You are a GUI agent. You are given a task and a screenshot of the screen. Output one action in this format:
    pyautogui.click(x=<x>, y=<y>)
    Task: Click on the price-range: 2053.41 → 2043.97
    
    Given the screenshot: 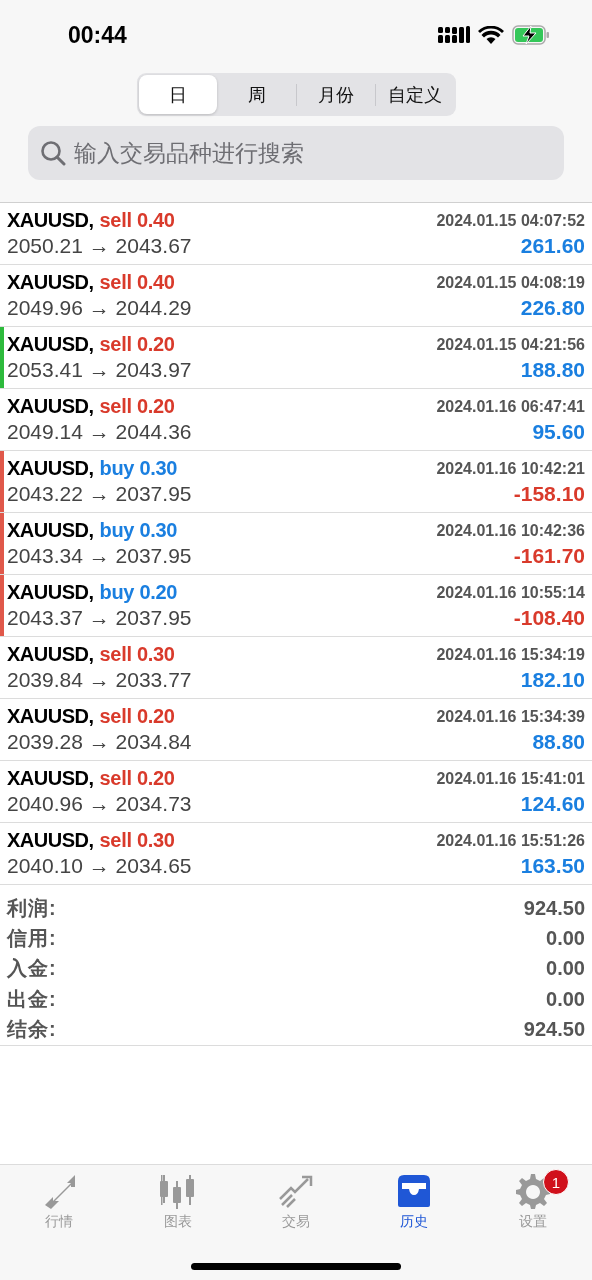 What is the action you would take?
    pyautogui.click(x=100, y=370)
    